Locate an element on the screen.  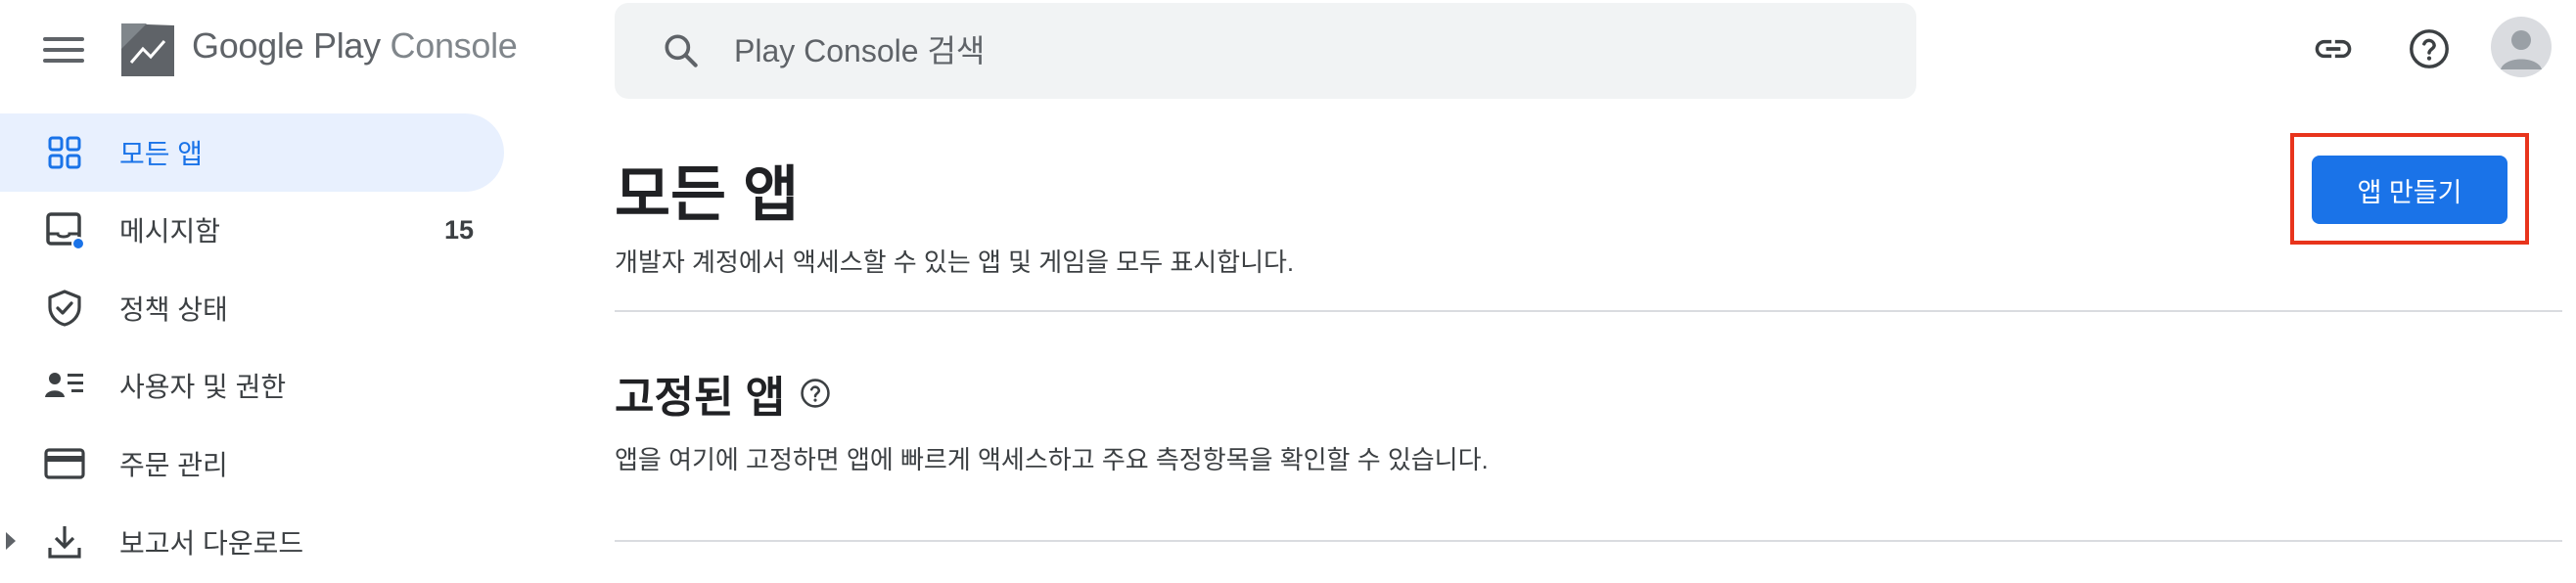
users-list-icon is located at coordinates (64, 386).